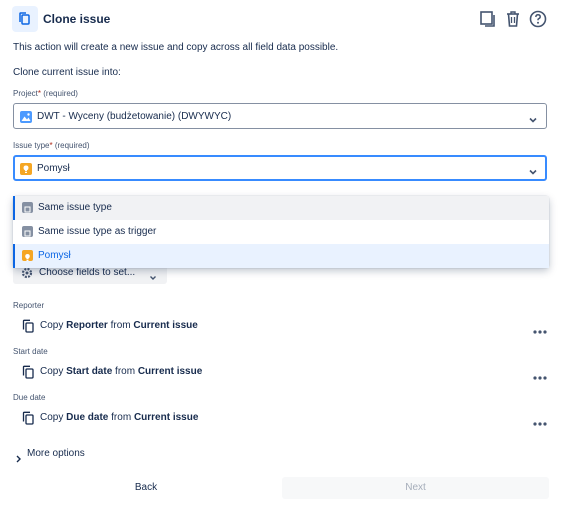 Image resolution: width=565 pixels, height=512 pixels. What do you see at coordinates (415, 488) in the screenshot?
I see `next-button: Next` at bounding box center [415, 488].